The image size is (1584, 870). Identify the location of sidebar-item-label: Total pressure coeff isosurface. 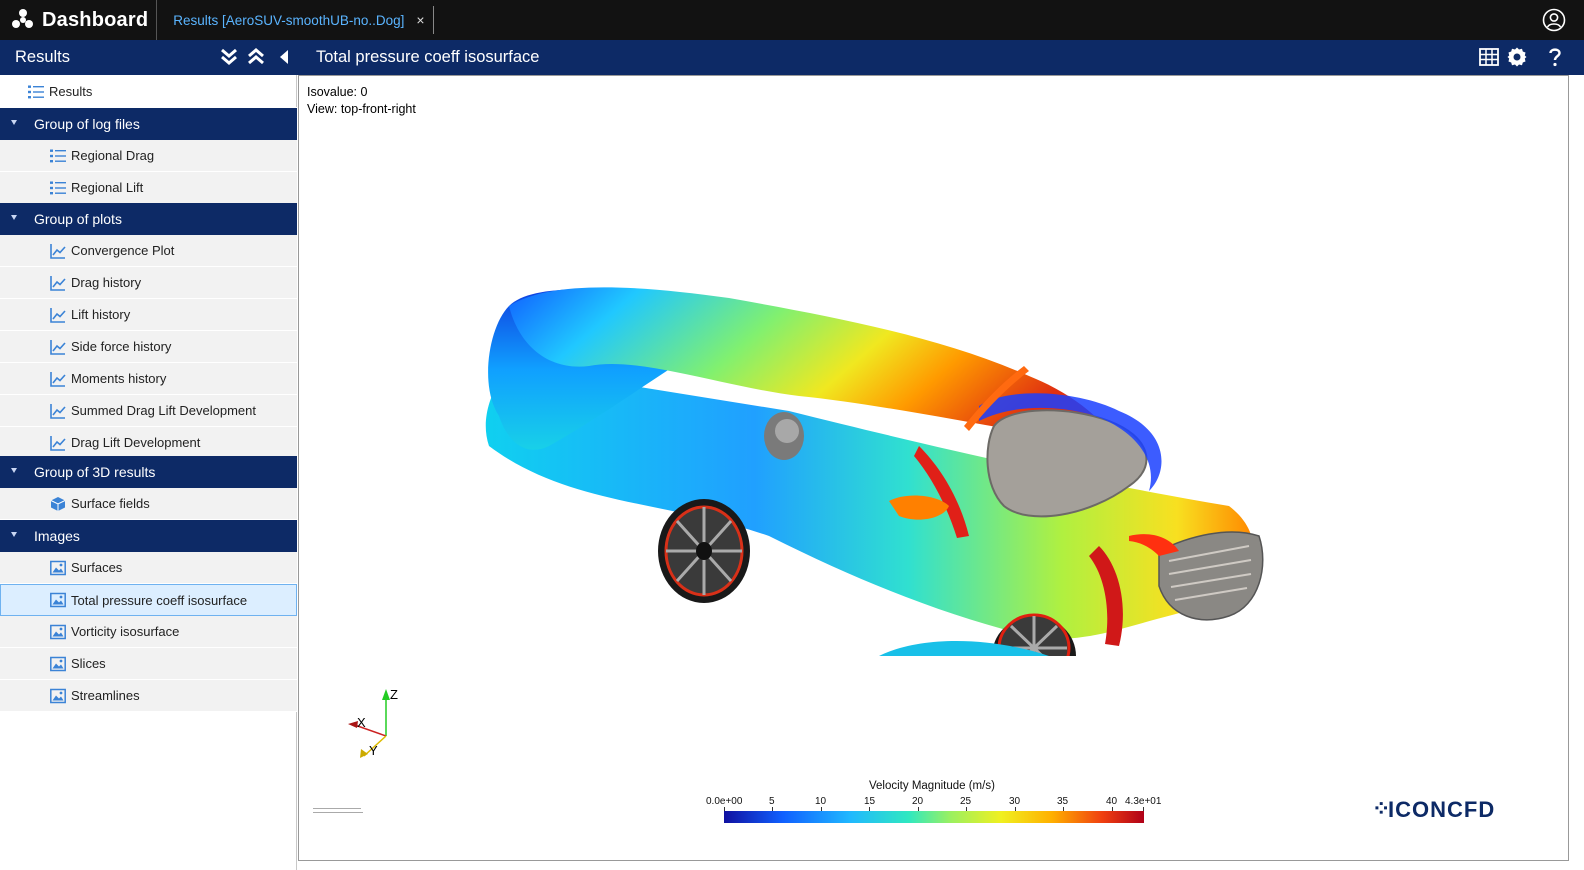
(159, 600).